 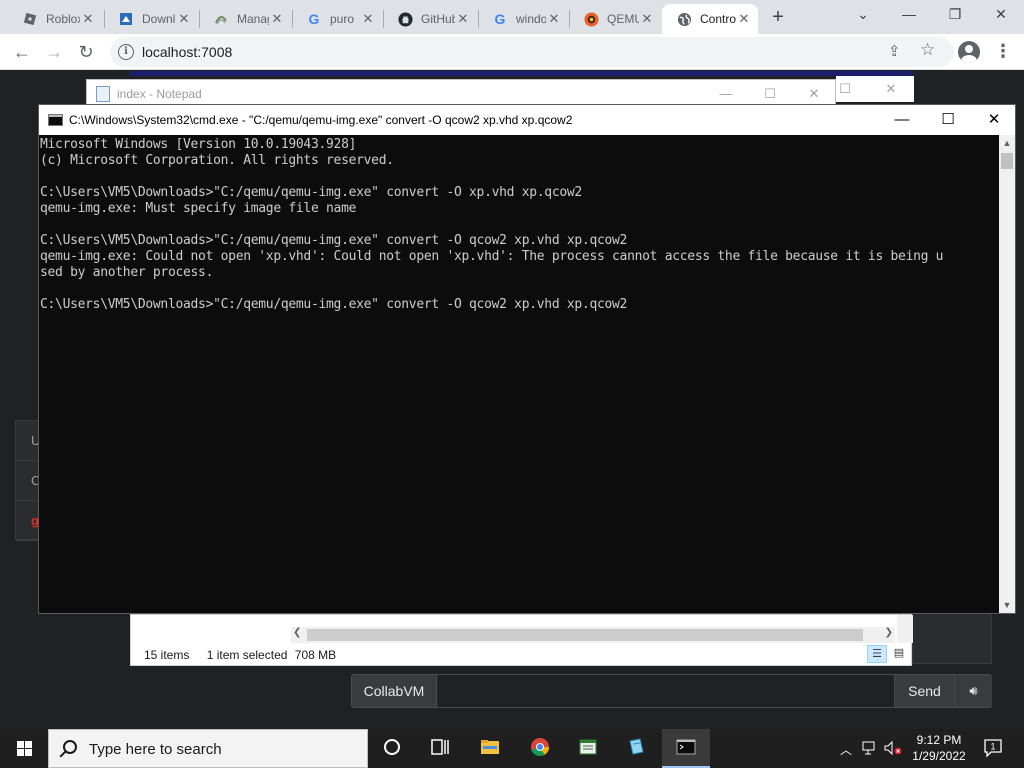 What do you see at coordinates (846, 749) in the screenshot?
I see `show-hidden-icons-chevron: ︿` at bounding box center [846, 749].